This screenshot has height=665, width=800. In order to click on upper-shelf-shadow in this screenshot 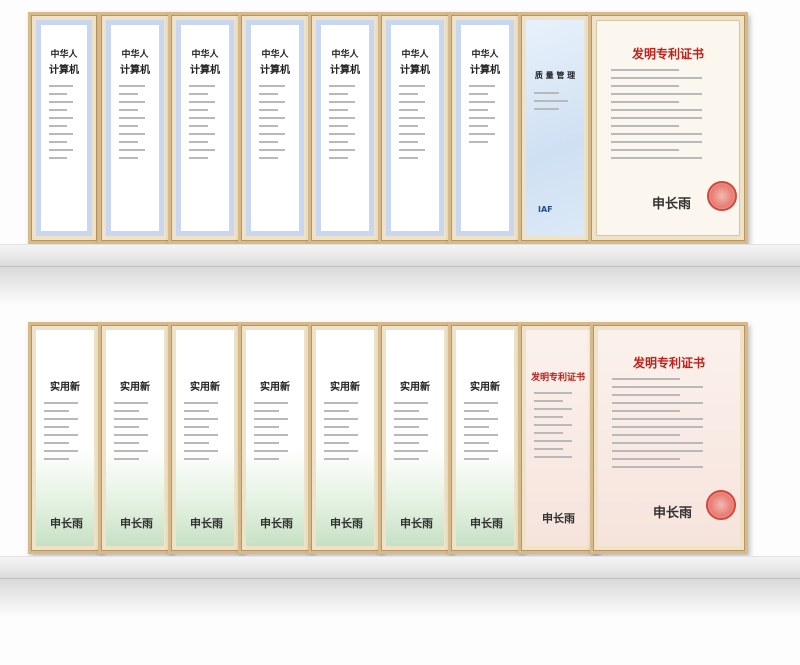, I will do `click(400, 286)`.